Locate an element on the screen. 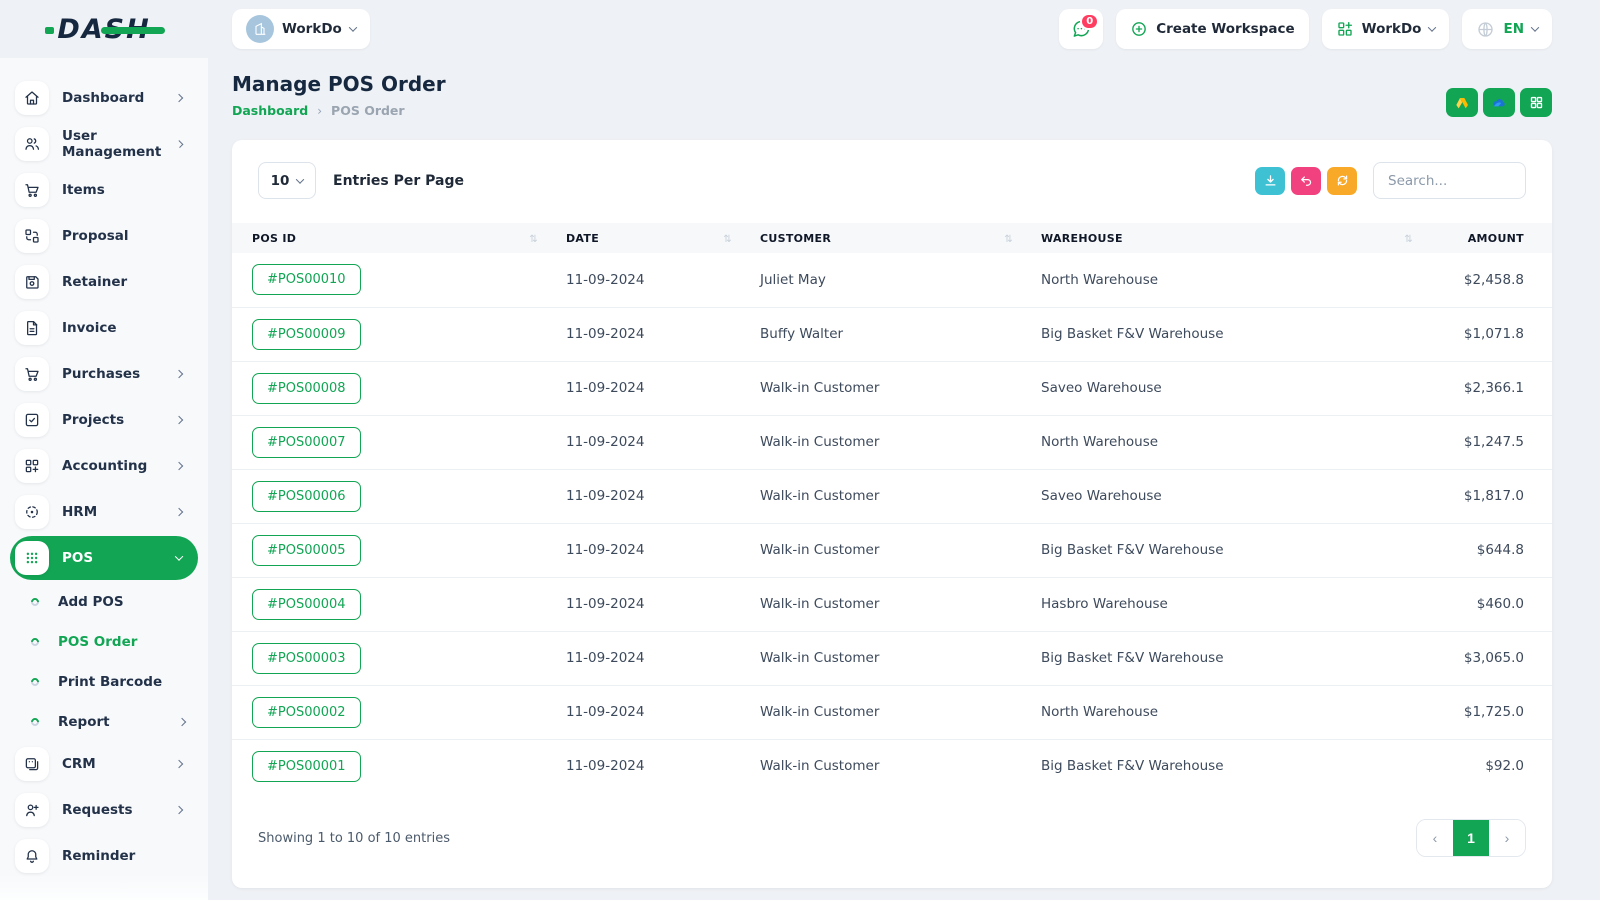  grid-icon is located at coordinates (1536, 102).